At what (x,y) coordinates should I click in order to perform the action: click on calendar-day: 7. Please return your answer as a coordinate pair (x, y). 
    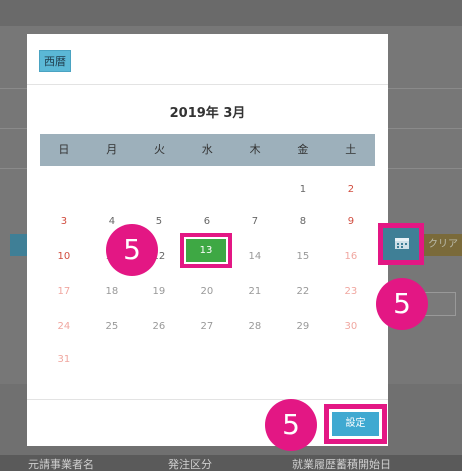
    Looking at the image, I should click on (255, 221).